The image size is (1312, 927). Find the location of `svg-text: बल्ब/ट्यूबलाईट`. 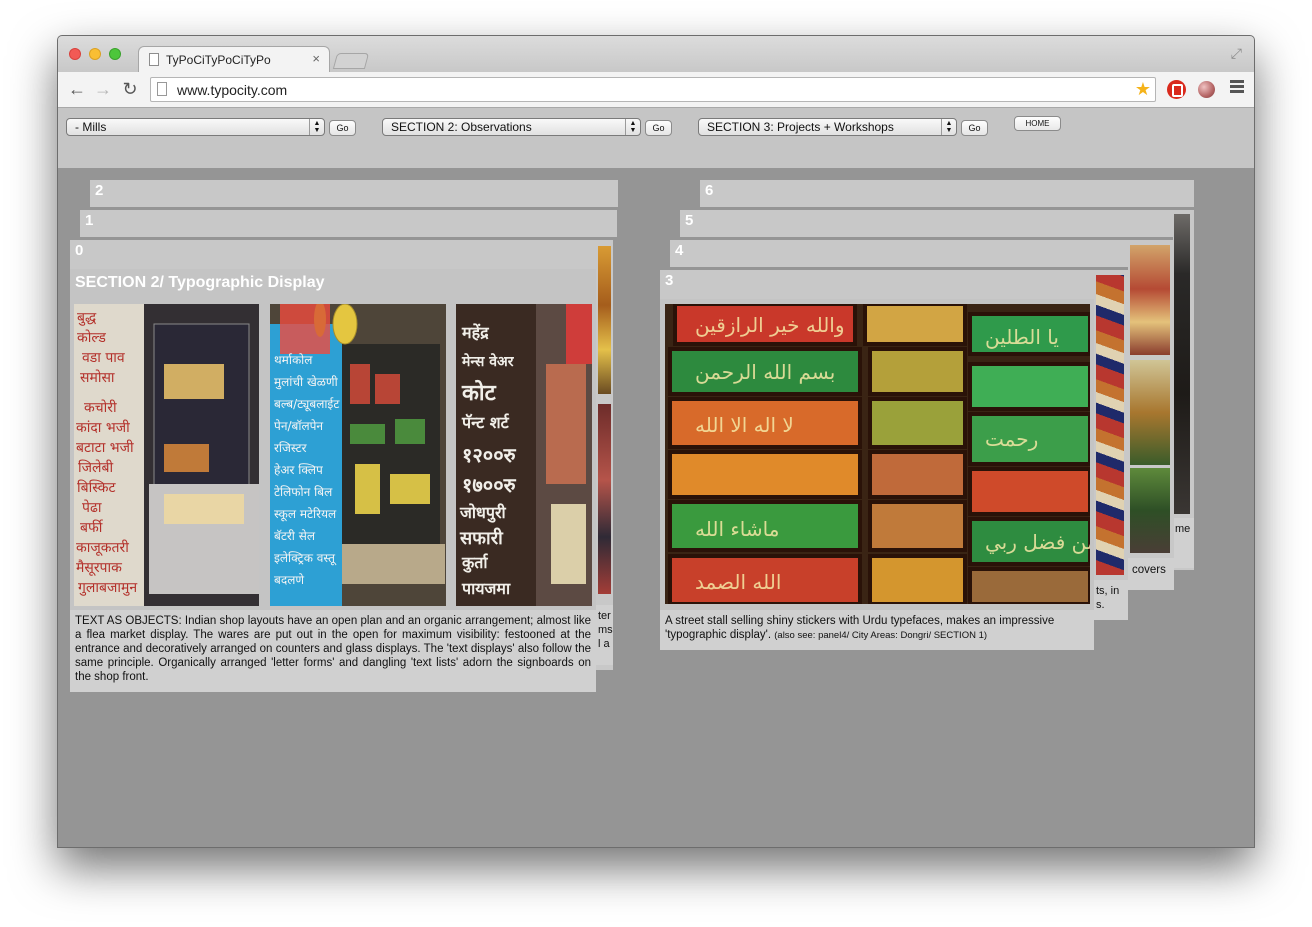

svg-text: बल्ब/ट्यूबलाईट is located at coordinates (307, 404).